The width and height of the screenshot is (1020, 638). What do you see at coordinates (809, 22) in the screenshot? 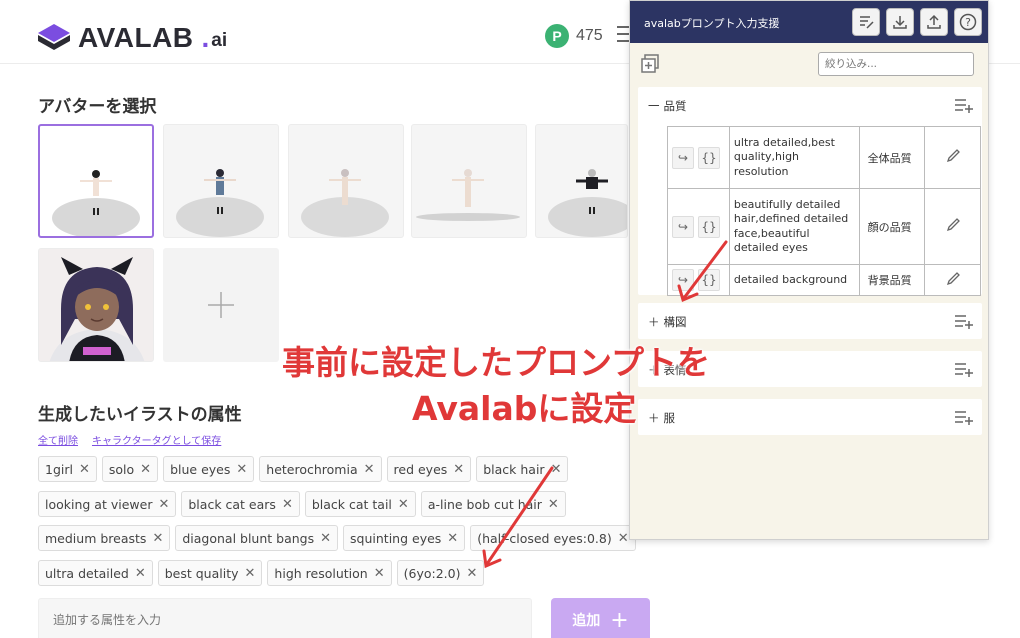
I see `panel-header: avalabプロンプト入力支援 ?` at bounding box center [809, 22].